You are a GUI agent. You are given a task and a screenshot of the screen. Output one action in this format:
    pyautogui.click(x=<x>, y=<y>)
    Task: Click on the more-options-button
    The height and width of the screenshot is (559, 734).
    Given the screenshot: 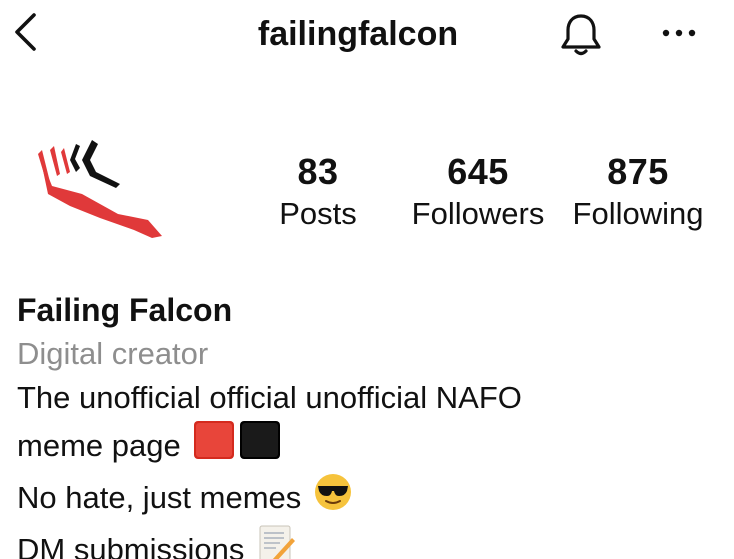 What is the action you would take?
    pyautogui.click(x=679, y=33)
    